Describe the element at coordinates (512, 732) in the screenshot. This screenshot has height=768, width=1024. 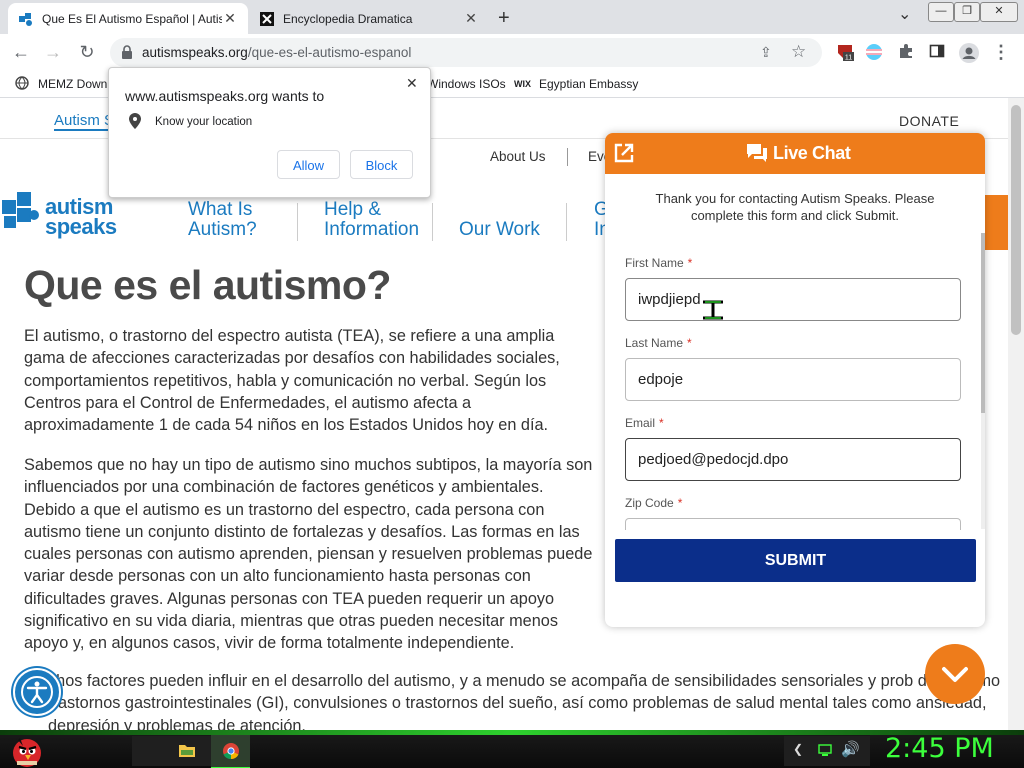
I see `taskbar-glow` at that location.